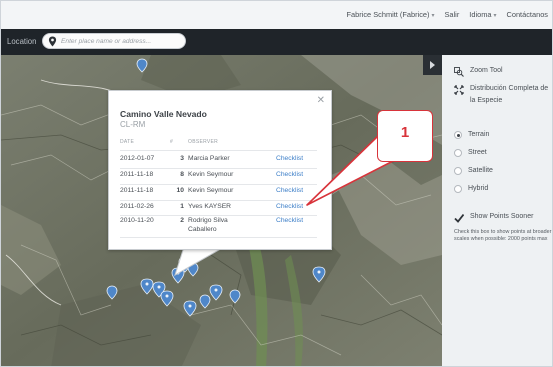 The image size is (553, 367). What do you see at coordinates (121, 41) in the screenshot?
I see `location-search-input` at bounding box center [121, 41].